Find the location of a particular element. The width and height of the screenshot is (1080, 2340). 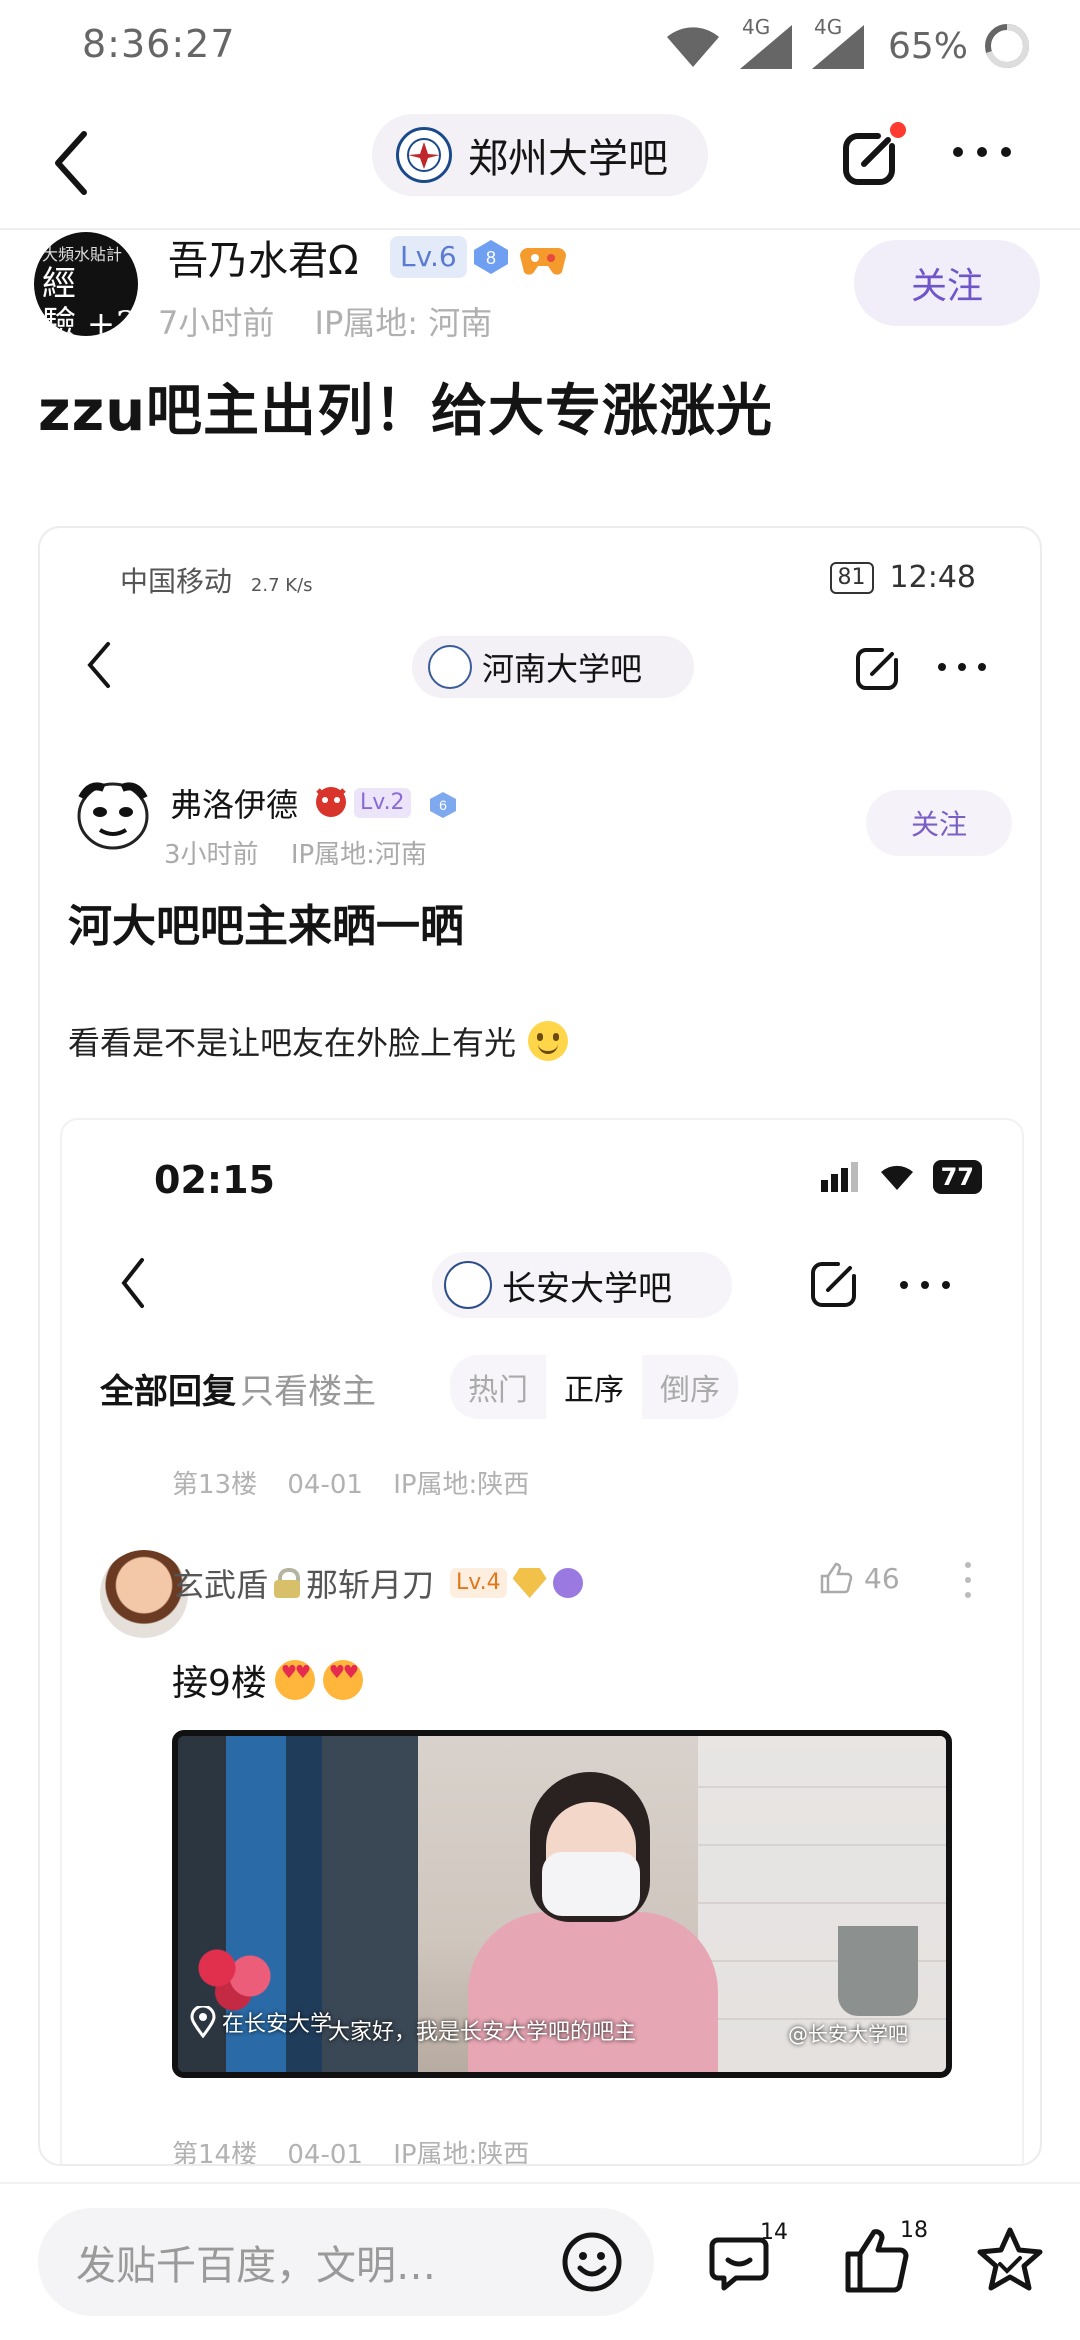

bottom-action-bar: 发贴千百度，文明… 14 18 is located at coordinates (540, 2261).